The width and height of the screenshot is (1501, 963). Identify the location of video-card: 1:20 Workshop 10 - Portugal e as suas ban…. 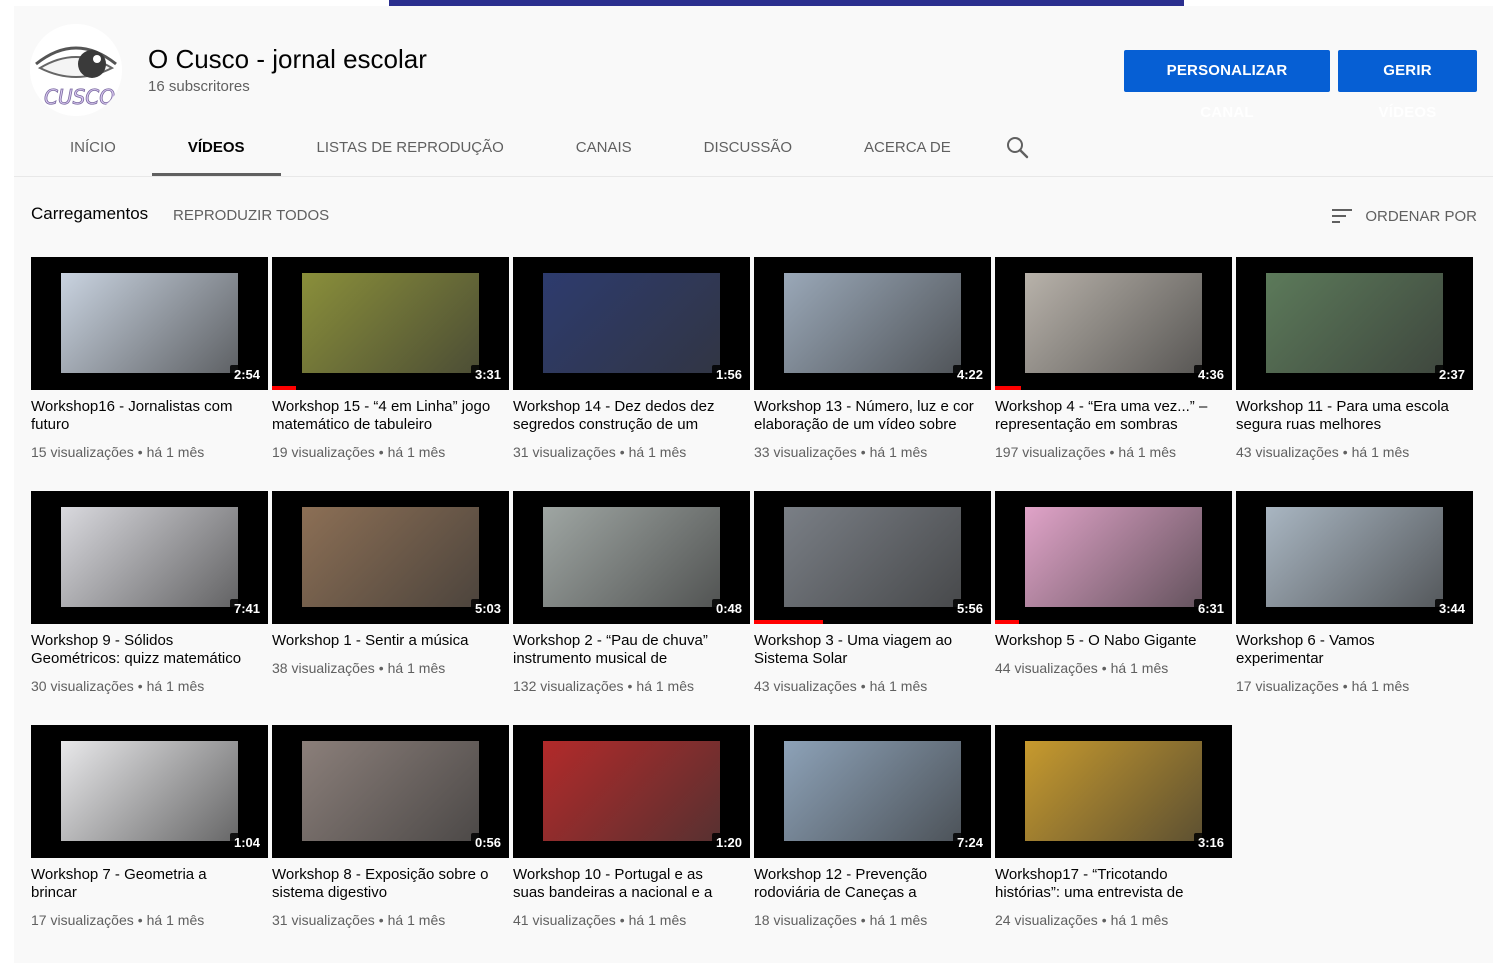
(631, 835).